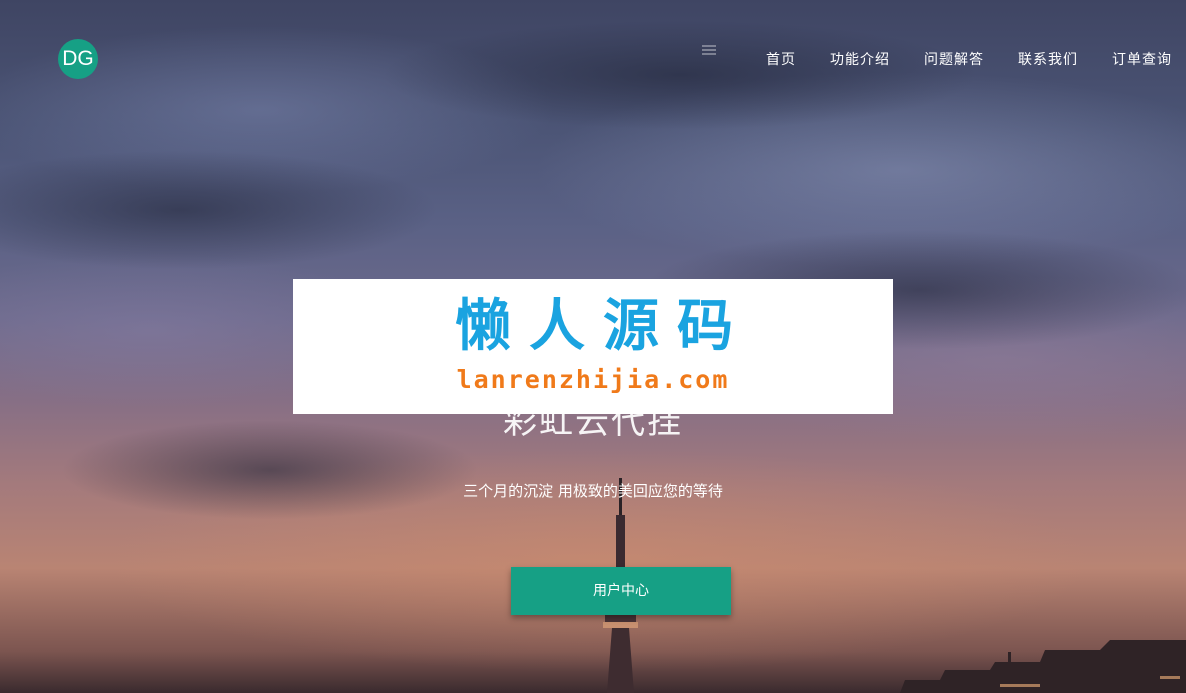  What do you see at coordinates (621, 591) in the screenshot?
I see `user-center-button: 用户中心` at bounding box center [621, 591].